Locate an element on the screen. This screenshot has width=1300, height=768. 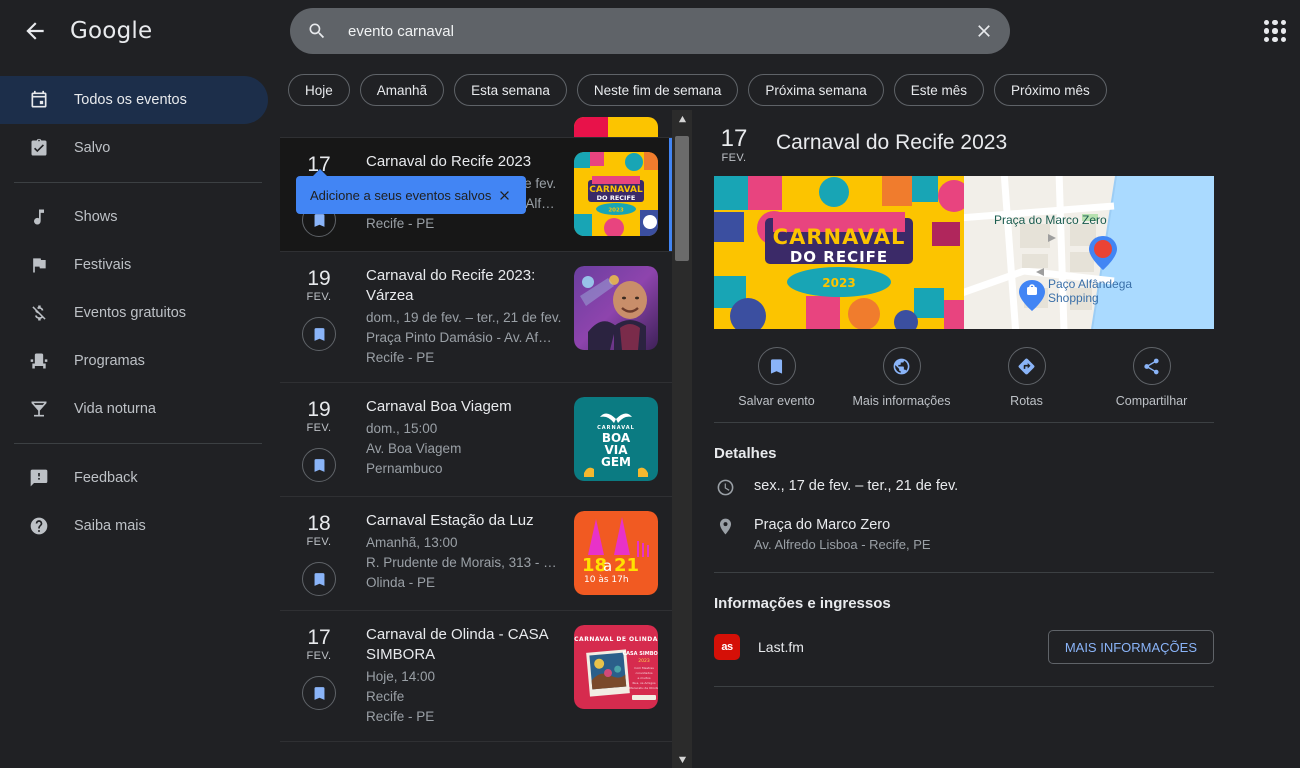
svg-text: 21 is located at coordinates (626, 565).